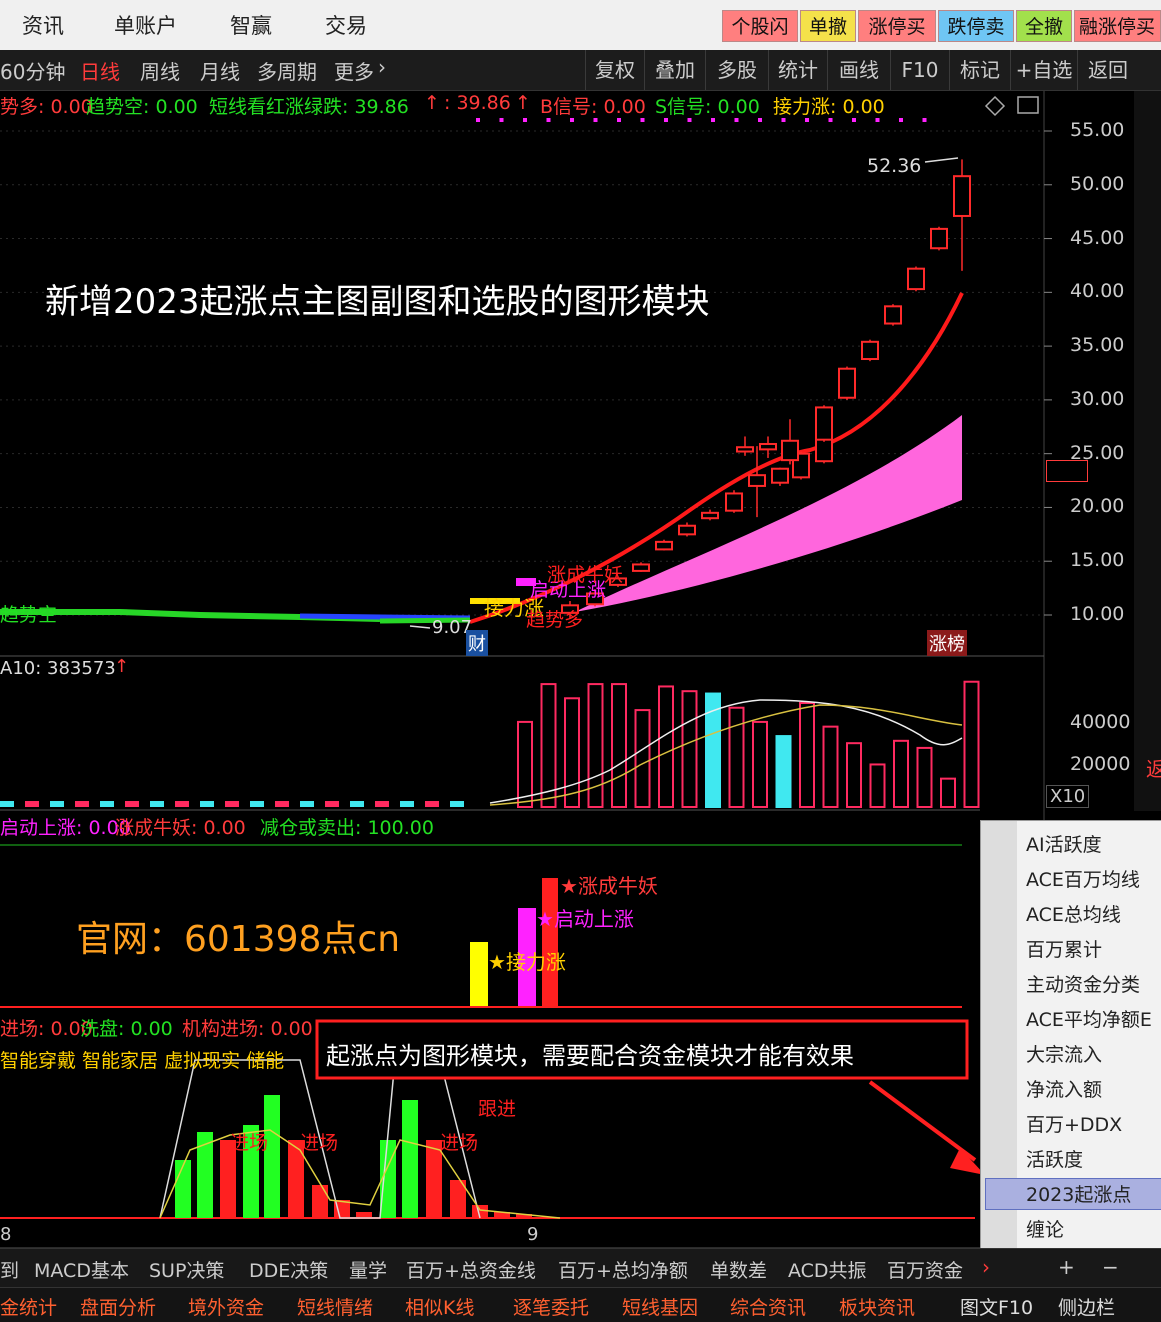 This screenshot has height=1322, width=1161. What do you see at coordinates (1064, 843) in the screenshot?
I see `side-menu-item: AI活跃度` at bounding box center [1064, 843].